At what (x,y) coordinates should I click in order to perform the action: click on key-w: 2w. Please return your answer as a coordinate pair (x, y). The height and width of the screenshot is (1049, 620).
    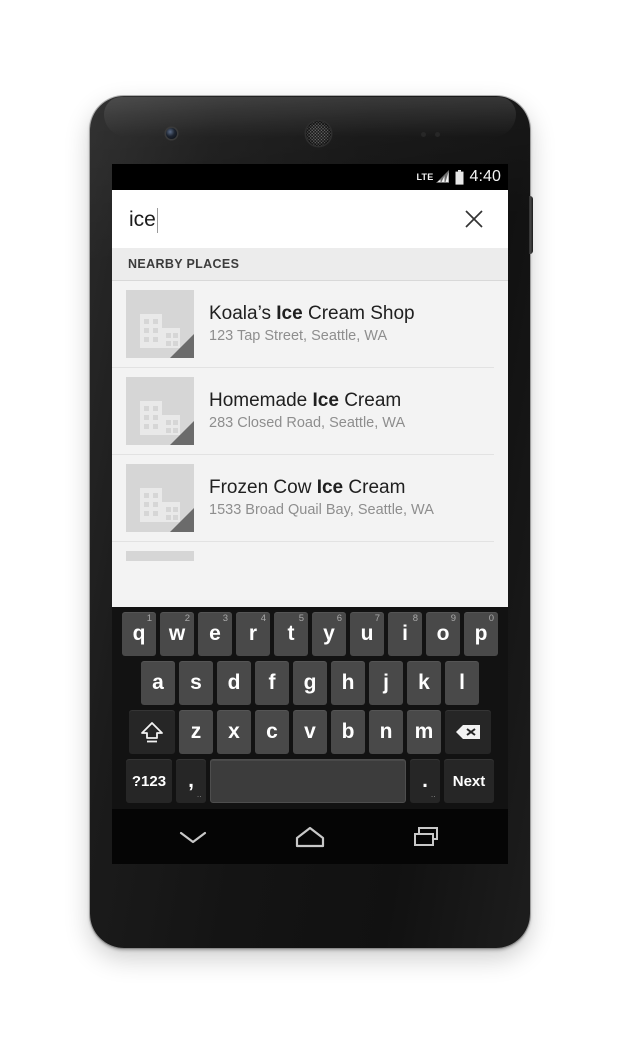
    Looking at the image, I should click on (177, 634).